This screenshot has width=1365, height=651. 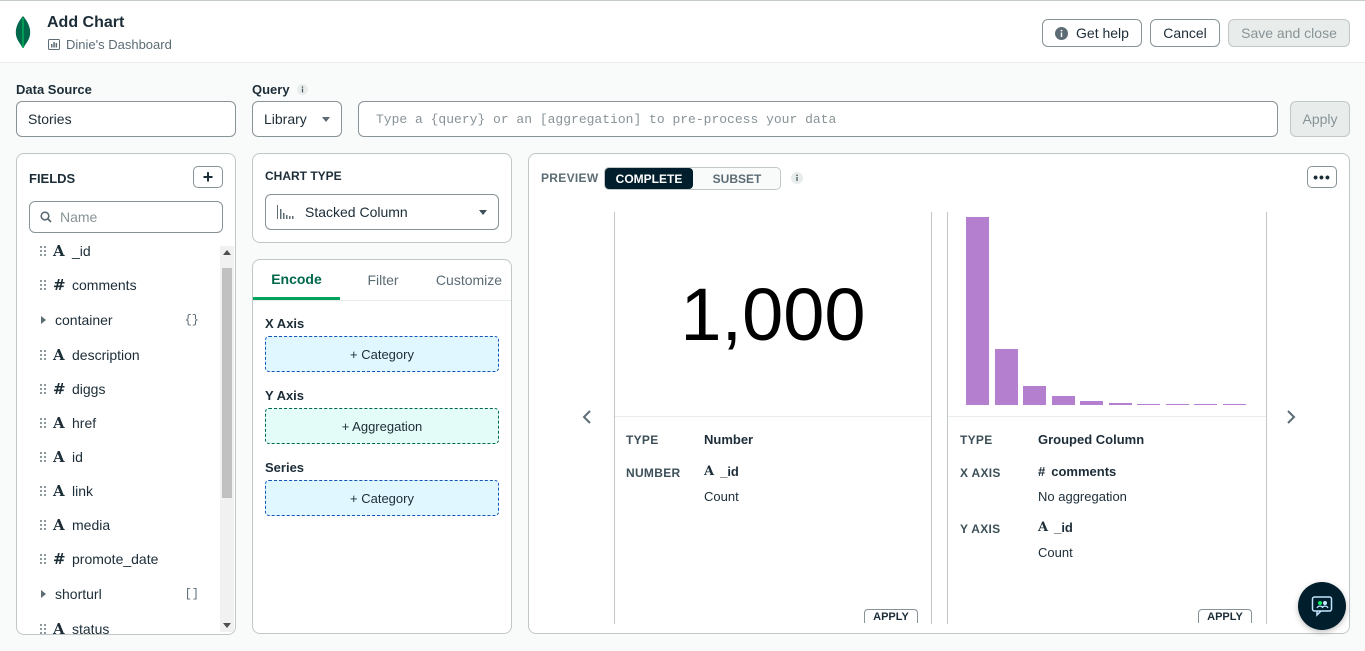 I want to click on field-item-id: Aid, so click(x=61, y=457).